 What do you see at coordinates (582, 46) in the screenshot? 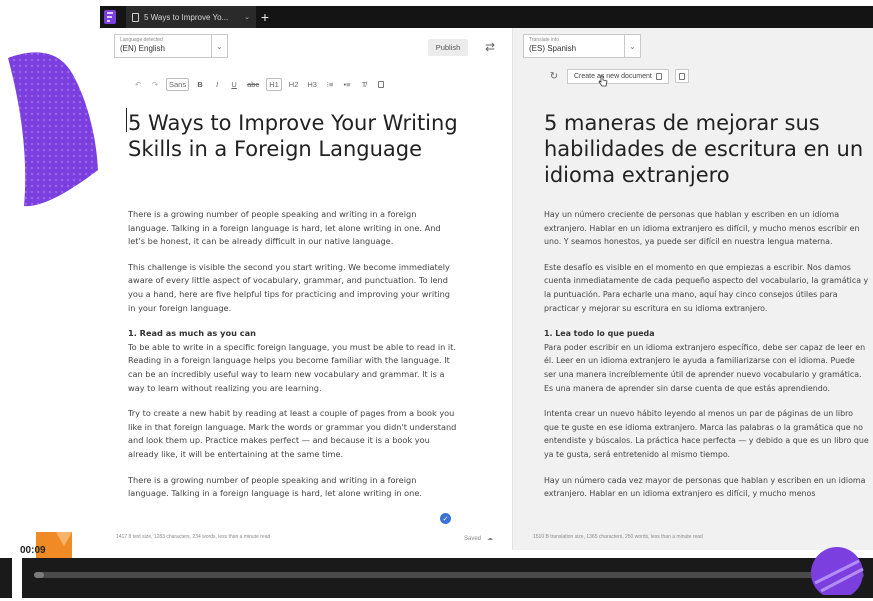
I see `target-language-select: Translate into (ES) Spanish ⌄` at bounding box center [582, 46].